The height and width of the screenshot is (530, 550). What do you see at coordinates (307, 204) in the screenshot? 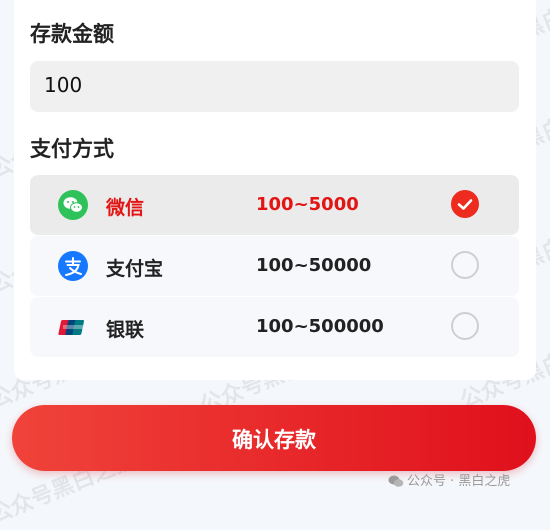
I see `payment-range: 100~5000` at bounding box center [307, 204].